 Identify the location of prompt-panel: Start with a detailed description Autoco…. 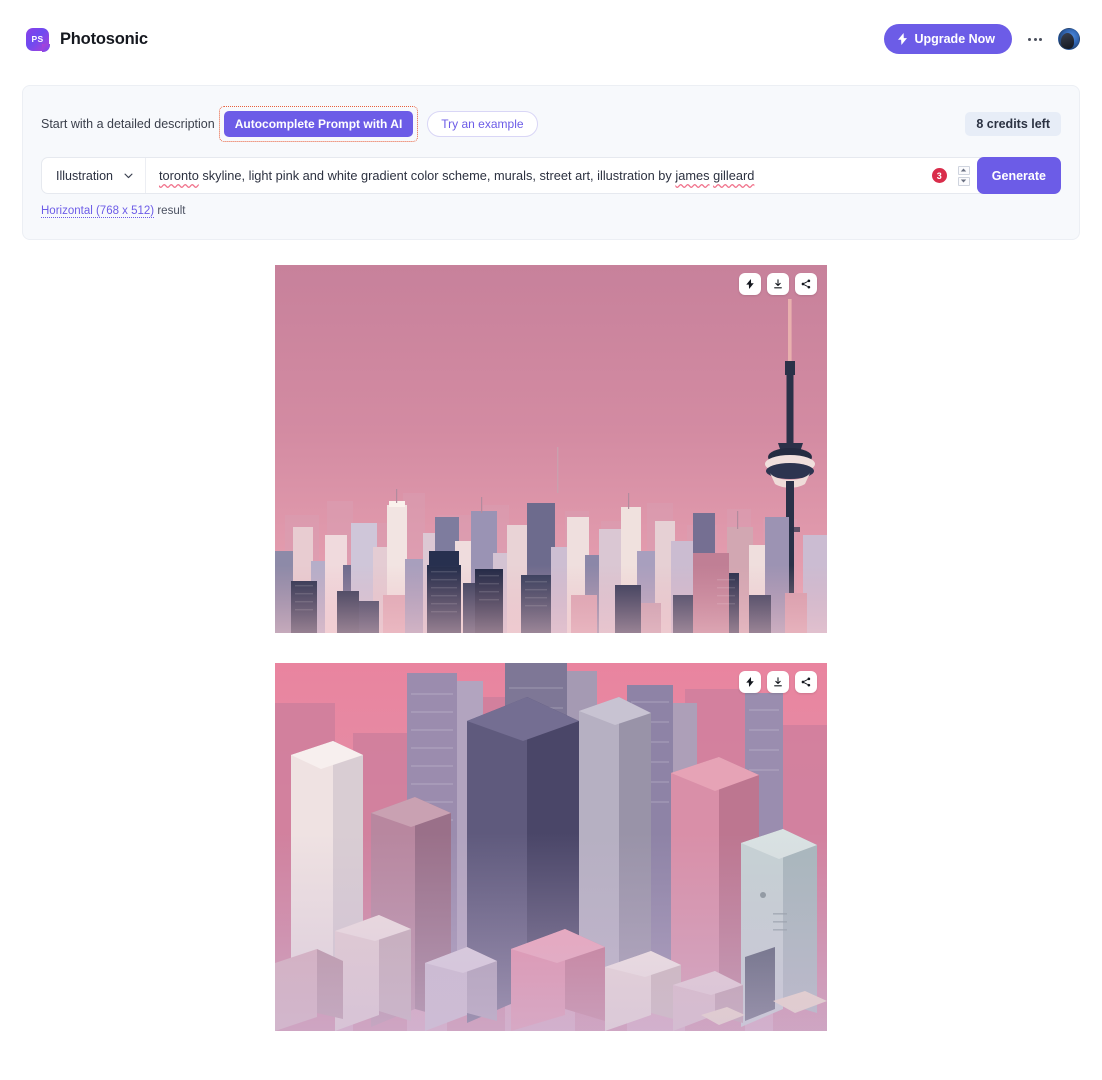
(551, 162).